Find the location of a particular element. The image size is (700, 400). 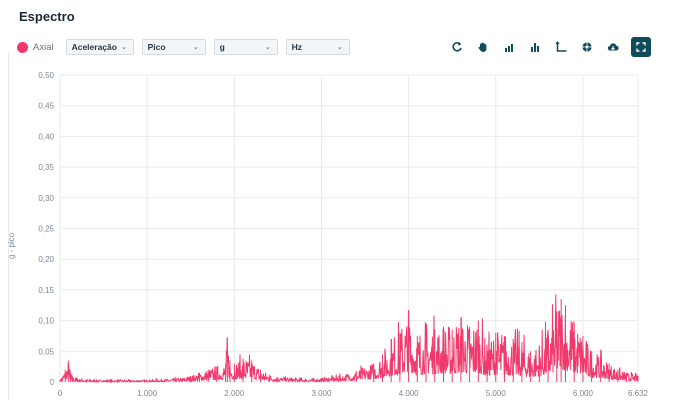

y-tick-label: 0,35 is located at coordinates (46, 167).